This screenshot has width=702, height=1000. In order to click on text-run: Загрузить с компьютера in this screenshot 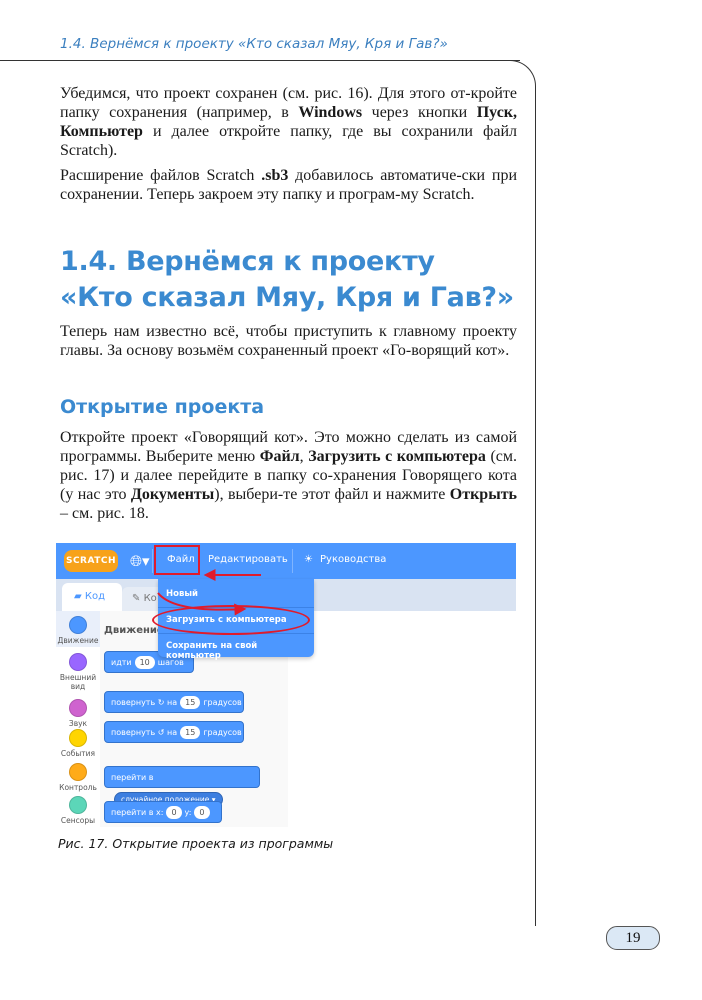, I will do `click(397, 456)`.